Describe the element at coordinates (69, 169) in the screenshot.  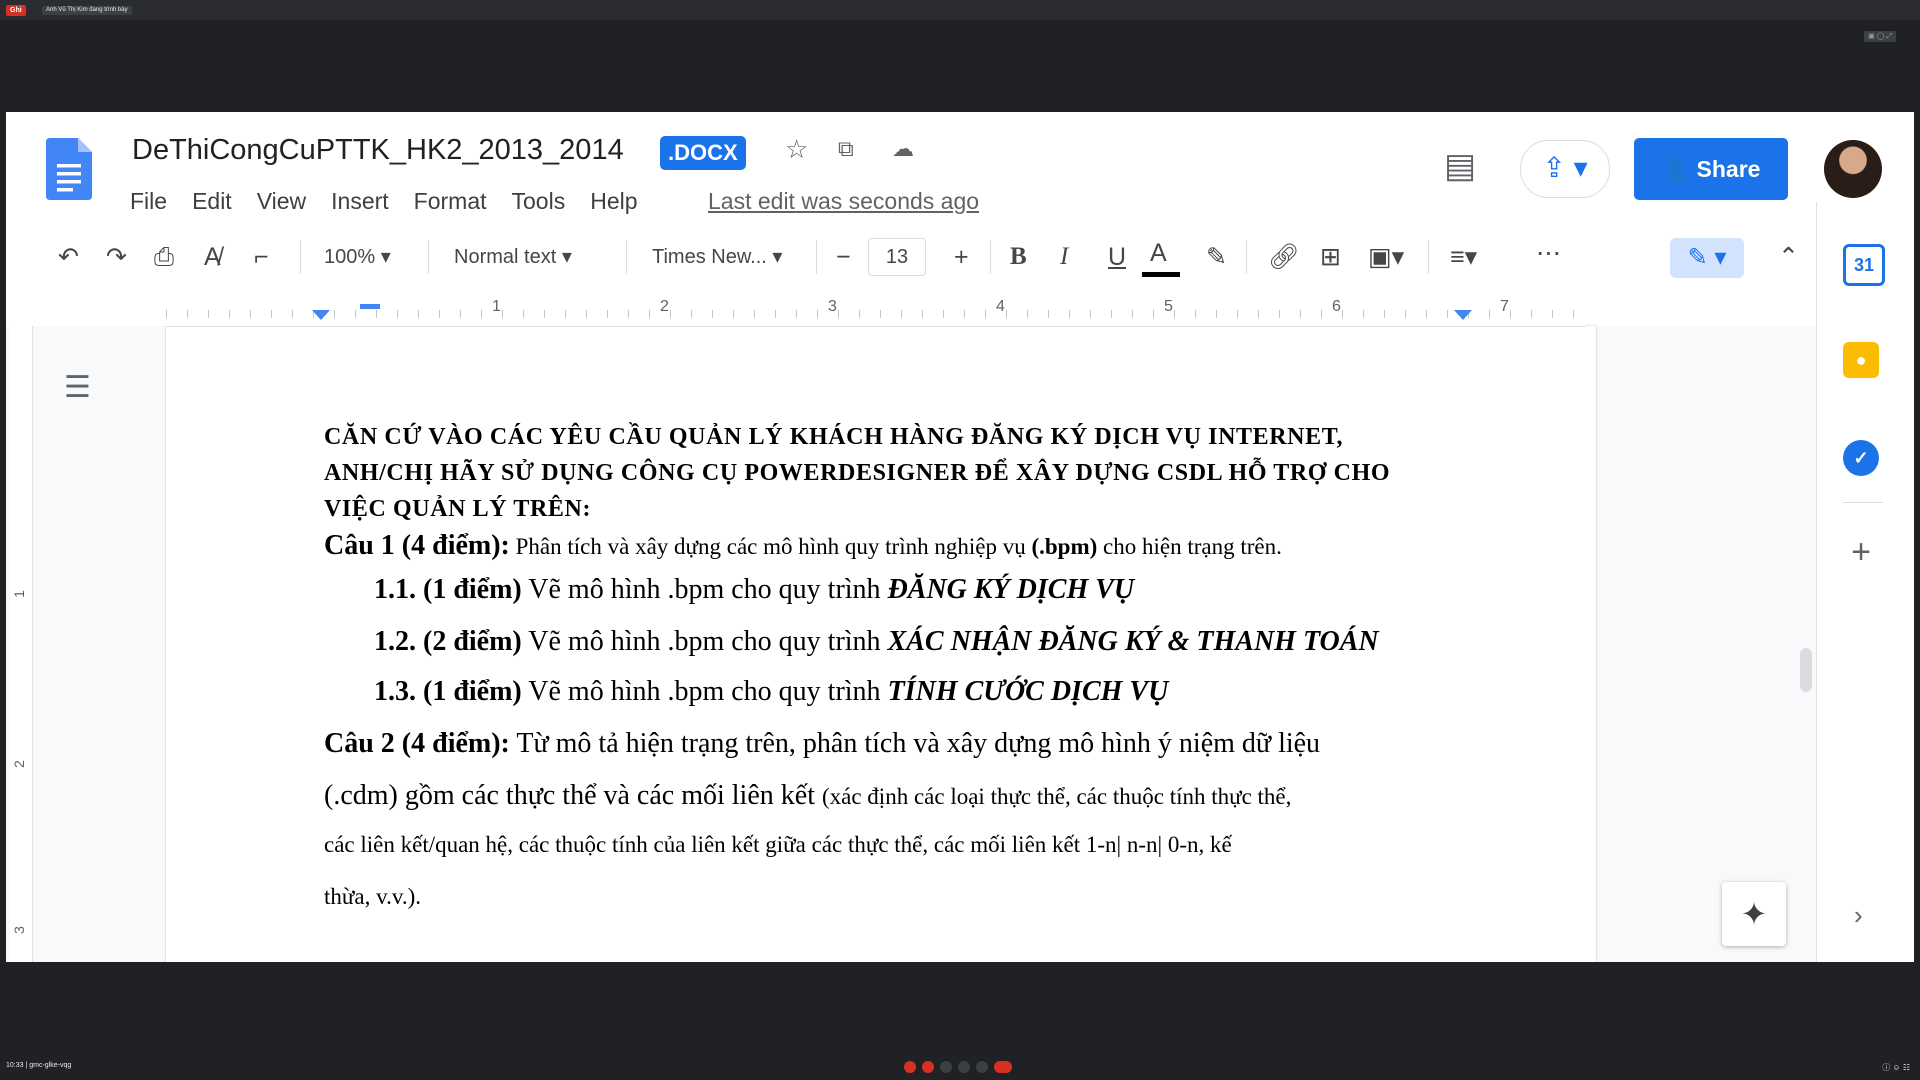
I see `google-docs-logo-icon` at that location.